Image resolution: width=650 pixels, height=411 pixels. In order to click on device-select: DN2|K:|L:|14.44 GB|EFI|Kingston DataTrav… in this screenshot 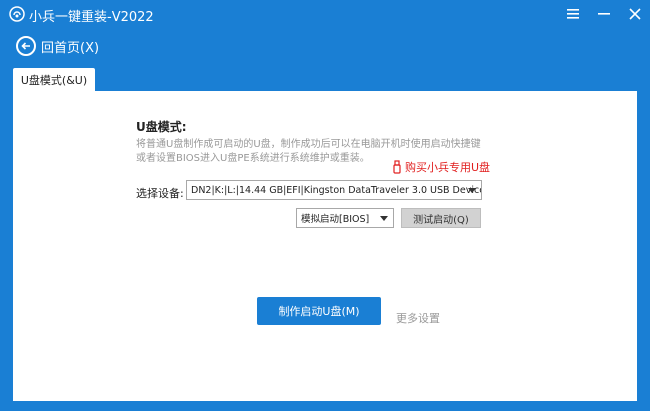, I will do `click(334, 190)`.